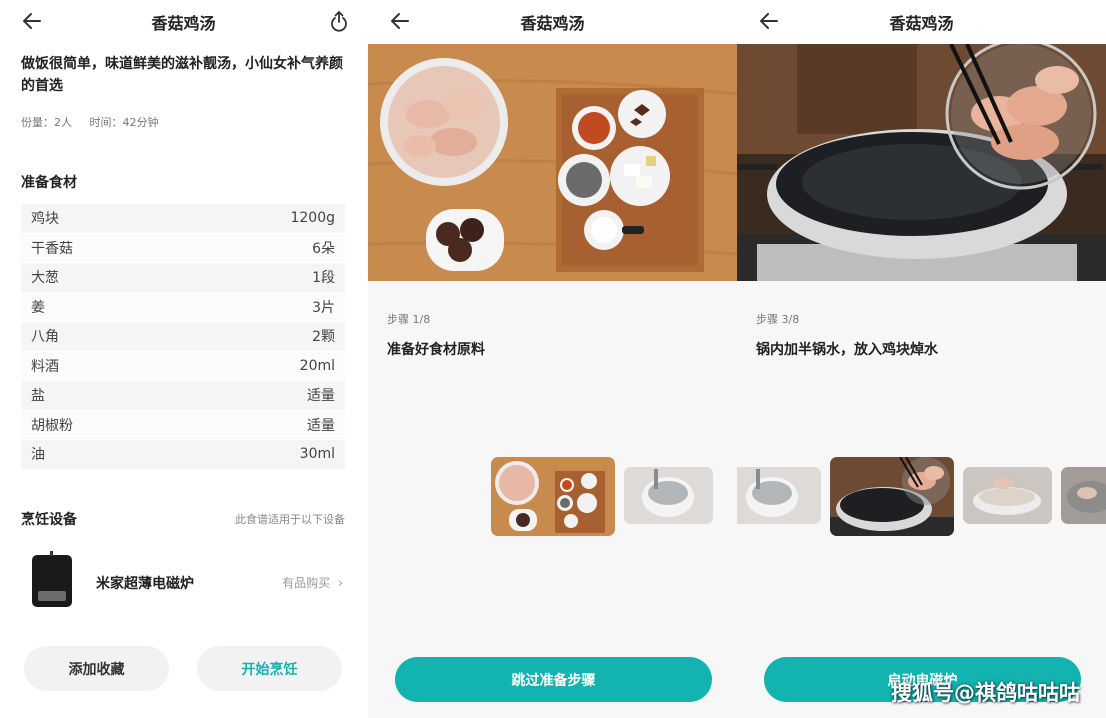 The image size is (1106, 718). What do you see at coordinates (847, 350) in the screenshot?
I see `step-instruction: 锅内加半锅水，放入鸡块焯水` at bounding box center [847, 350].